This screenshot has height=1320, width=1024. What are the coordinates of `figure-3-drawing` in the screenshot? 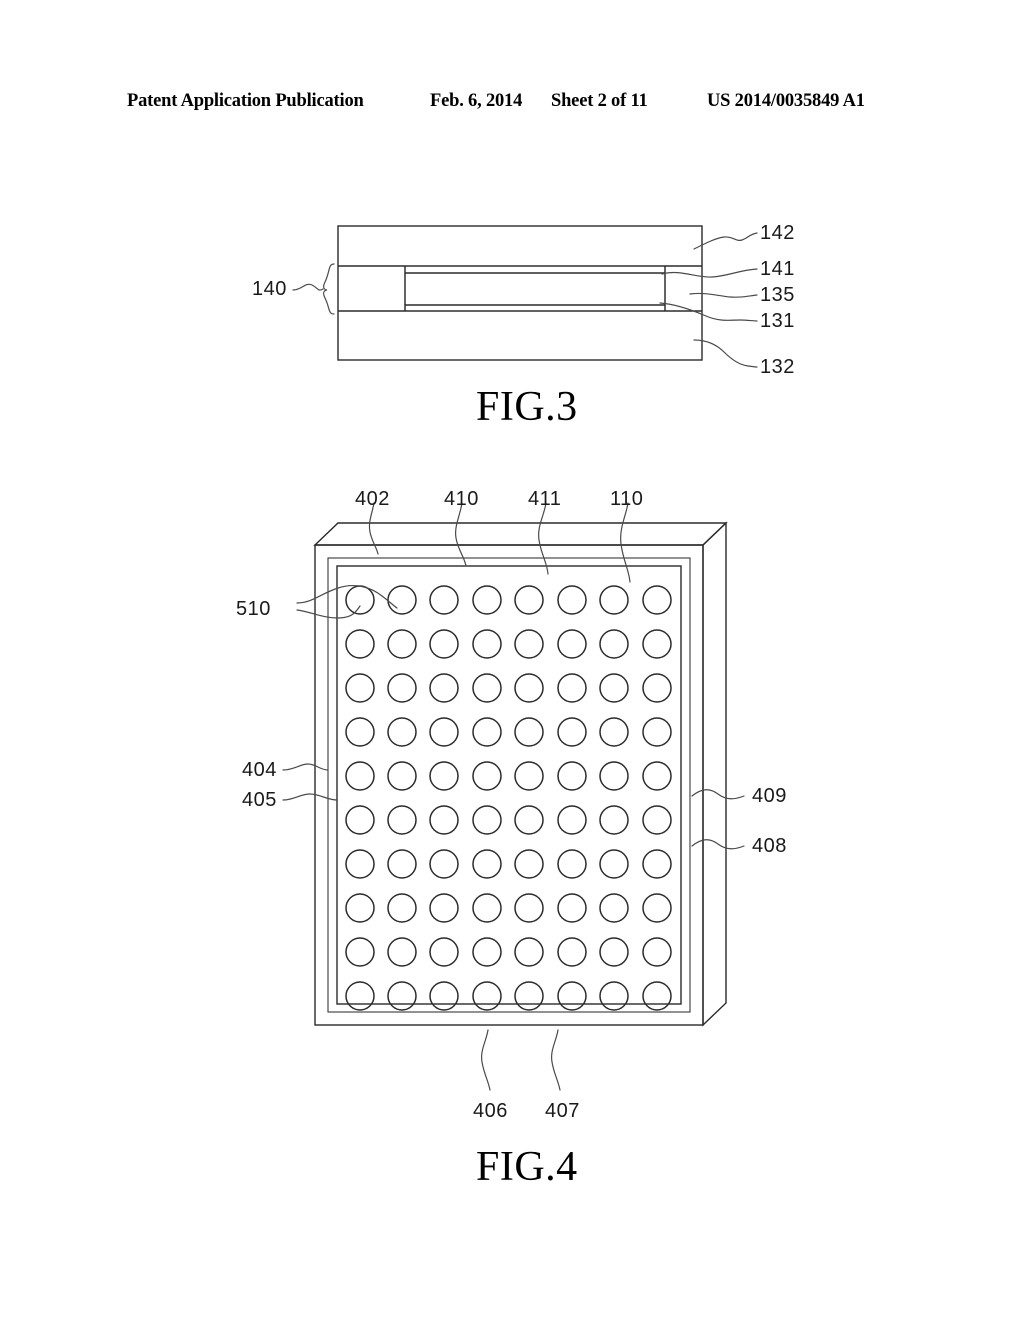 It's located at (525, 296).